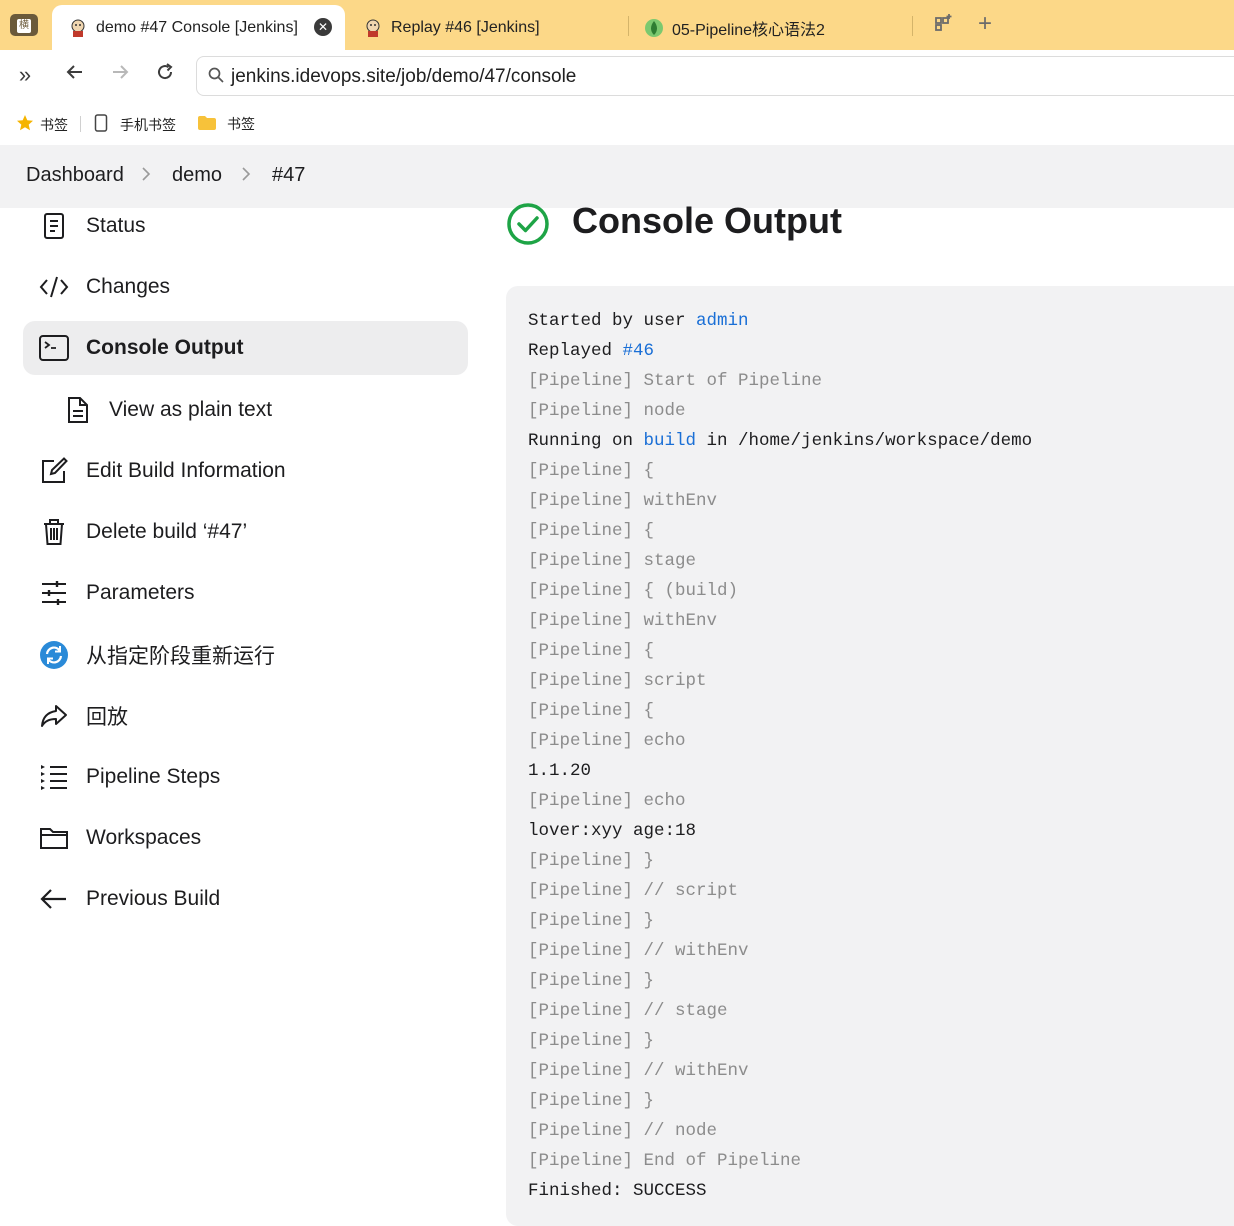  I want to click on sidebar-item-label: Changes, so click(128, 286).